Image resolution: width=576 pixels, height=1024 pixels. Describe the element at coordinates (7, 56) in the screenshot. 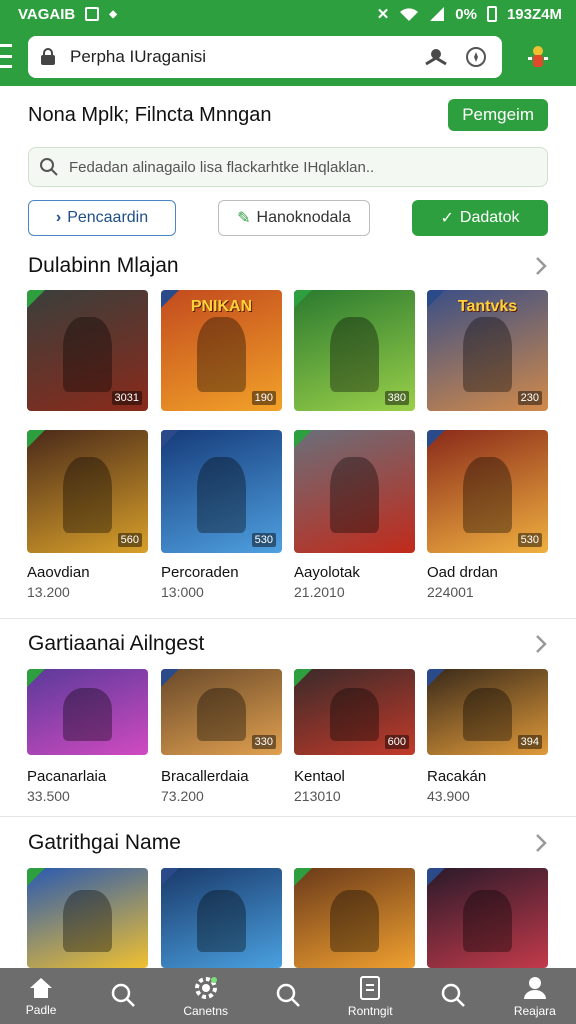

I see `menu-button` at that location.